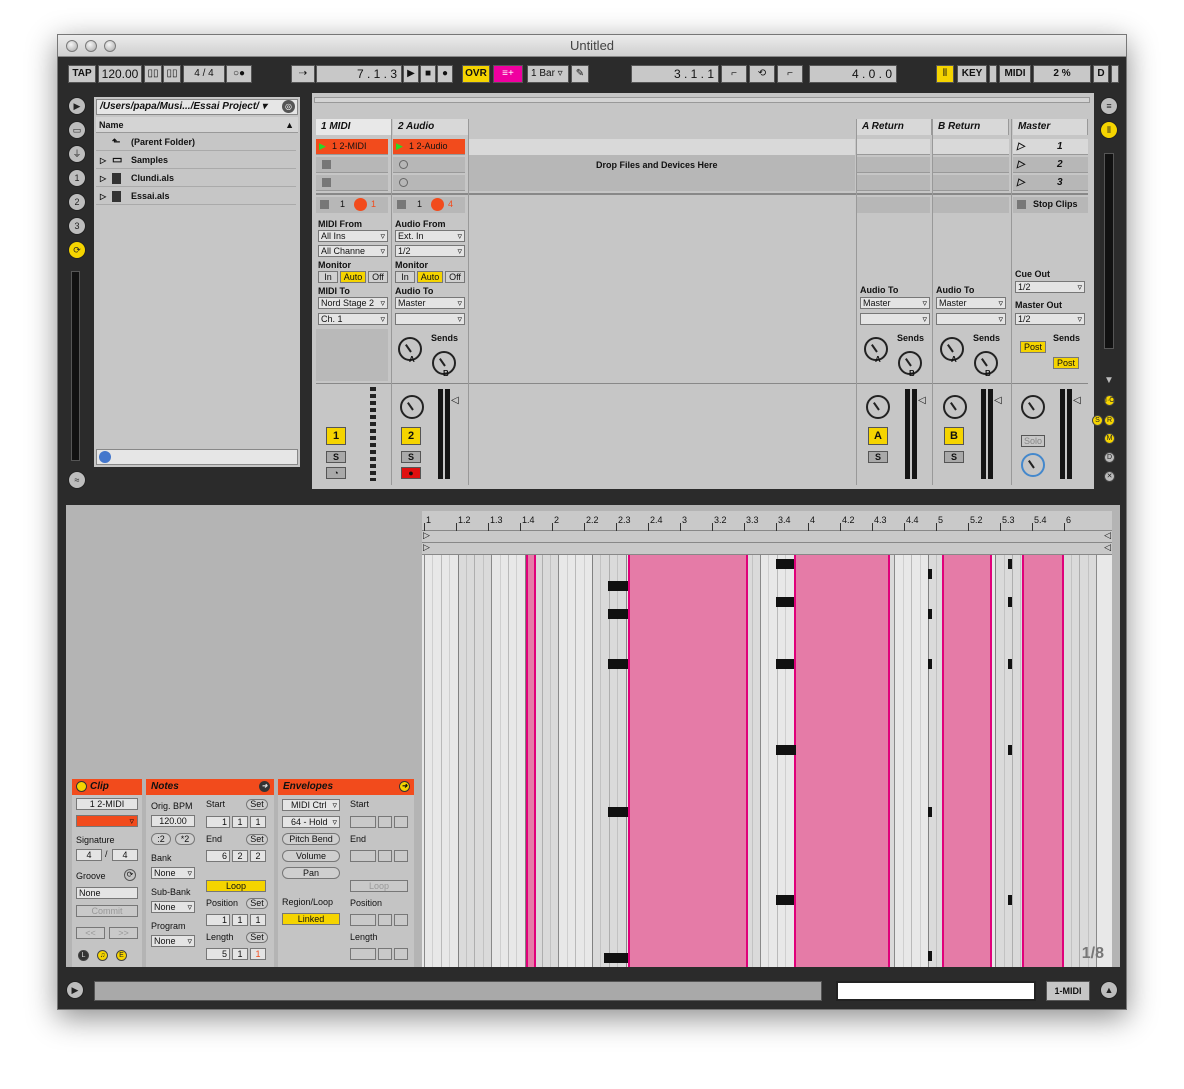 This screenshot has height=1089, width=1184. What do you see at coordinates (1033, 465) in the screenshot?
I see `cue-volume-knob` at bounding box center [1033, 465].